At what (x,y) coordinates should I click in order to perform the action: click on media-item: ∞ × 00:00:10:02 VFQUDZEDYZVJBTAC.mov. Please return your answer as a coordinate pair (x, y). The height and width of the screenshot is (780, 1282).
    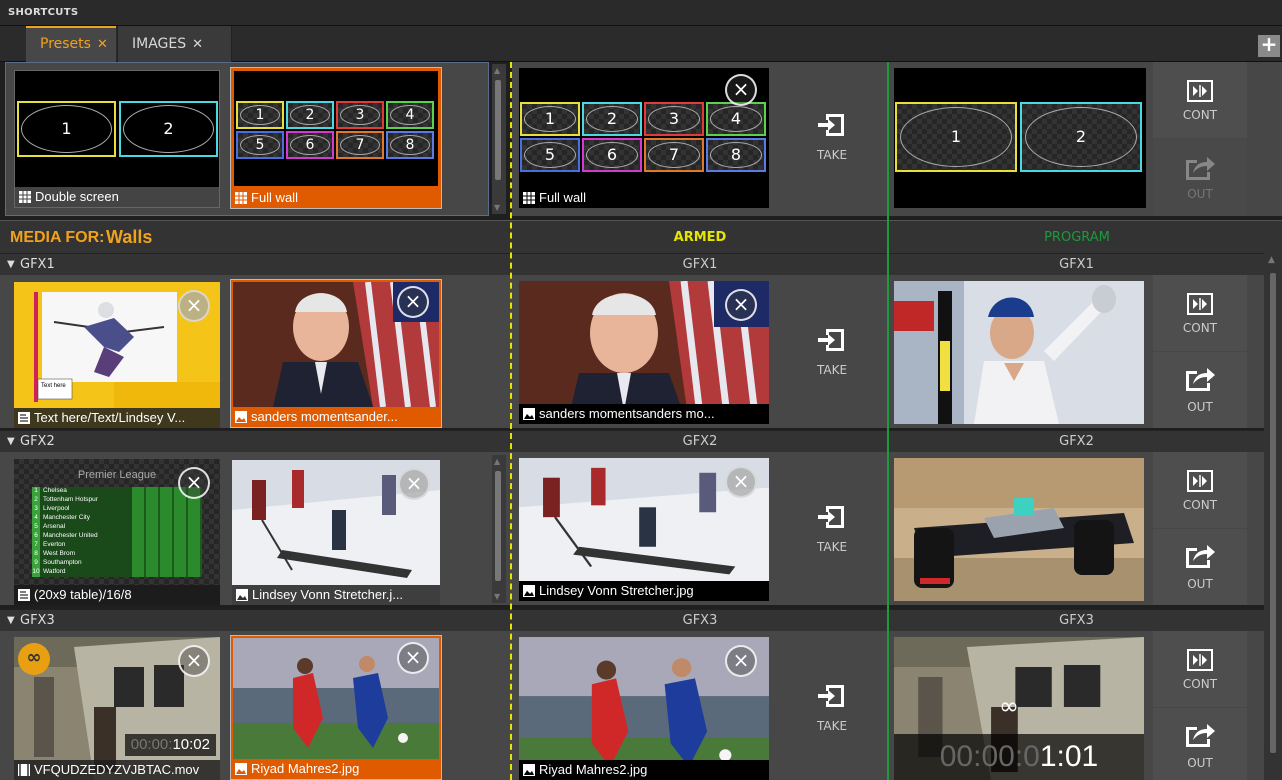
    Looking at the image, I should click on (117, 708).